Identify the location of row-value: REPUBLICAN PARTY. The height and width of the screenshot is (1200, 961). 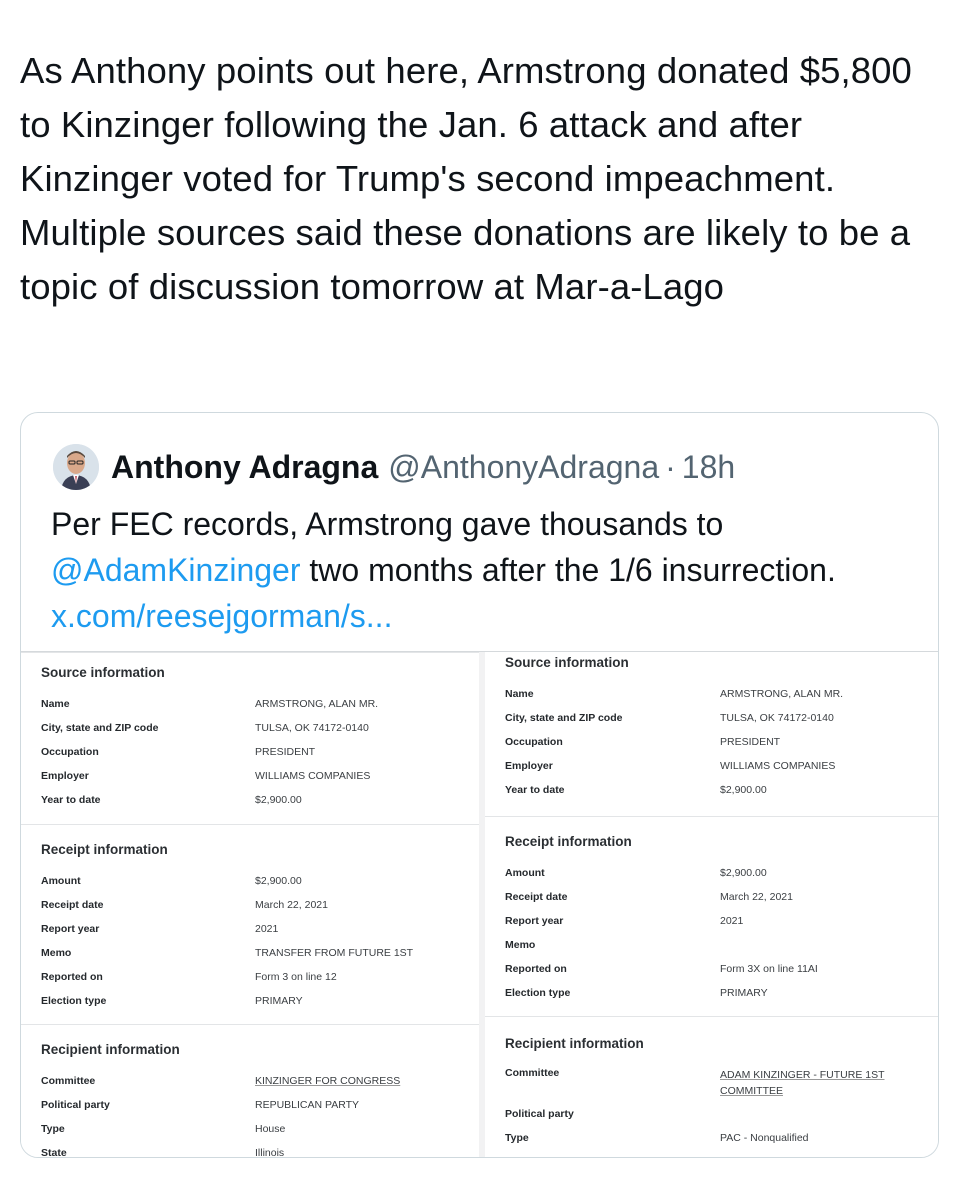
(307, 1105).